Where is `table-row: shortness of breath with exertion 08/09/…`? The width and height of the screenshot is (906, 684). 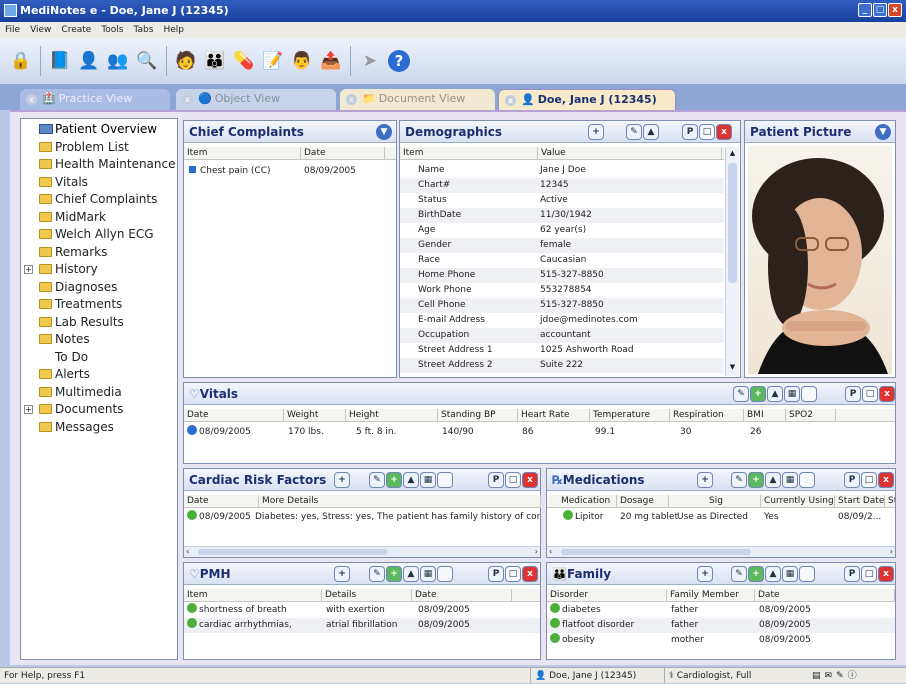 table-row: shortness of breath with exertion 08/09/… is located at coordinates (362, 610).